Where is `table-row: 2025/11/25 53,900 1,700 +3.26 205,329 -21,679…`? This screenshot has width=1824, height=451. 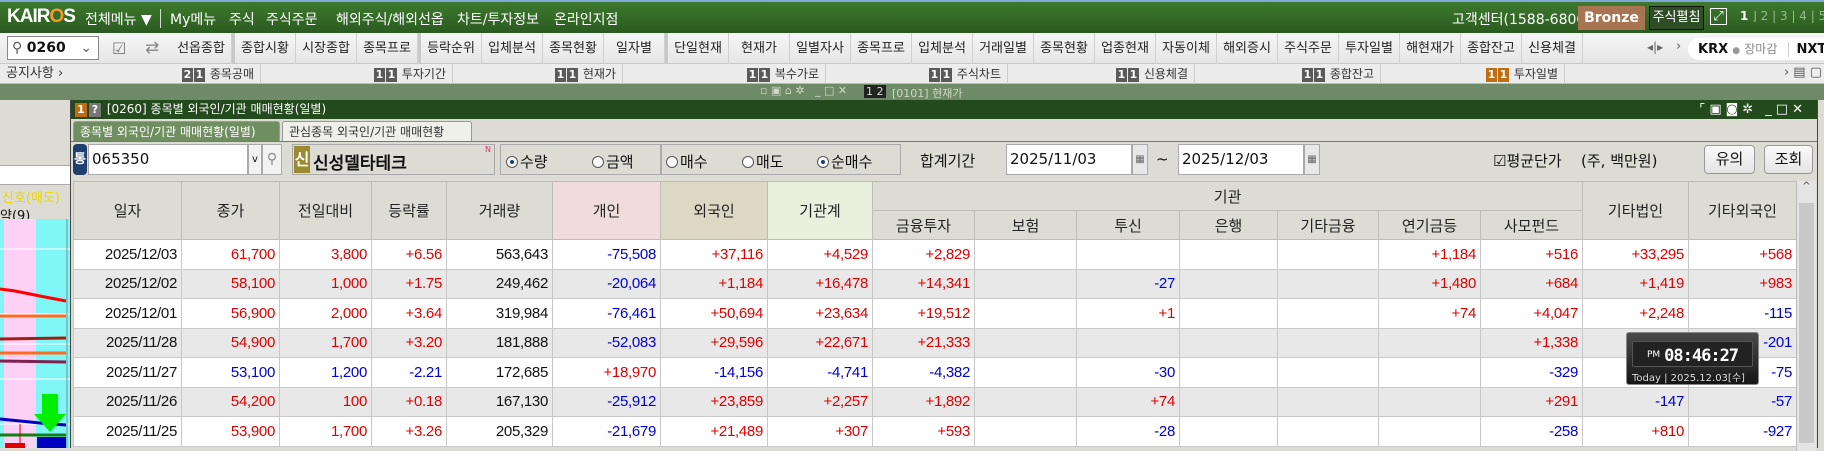 table-row: 2025/11/25 53,900 1,700 +3.26 205,329 -21,679… is located at coordinates (935, 431).